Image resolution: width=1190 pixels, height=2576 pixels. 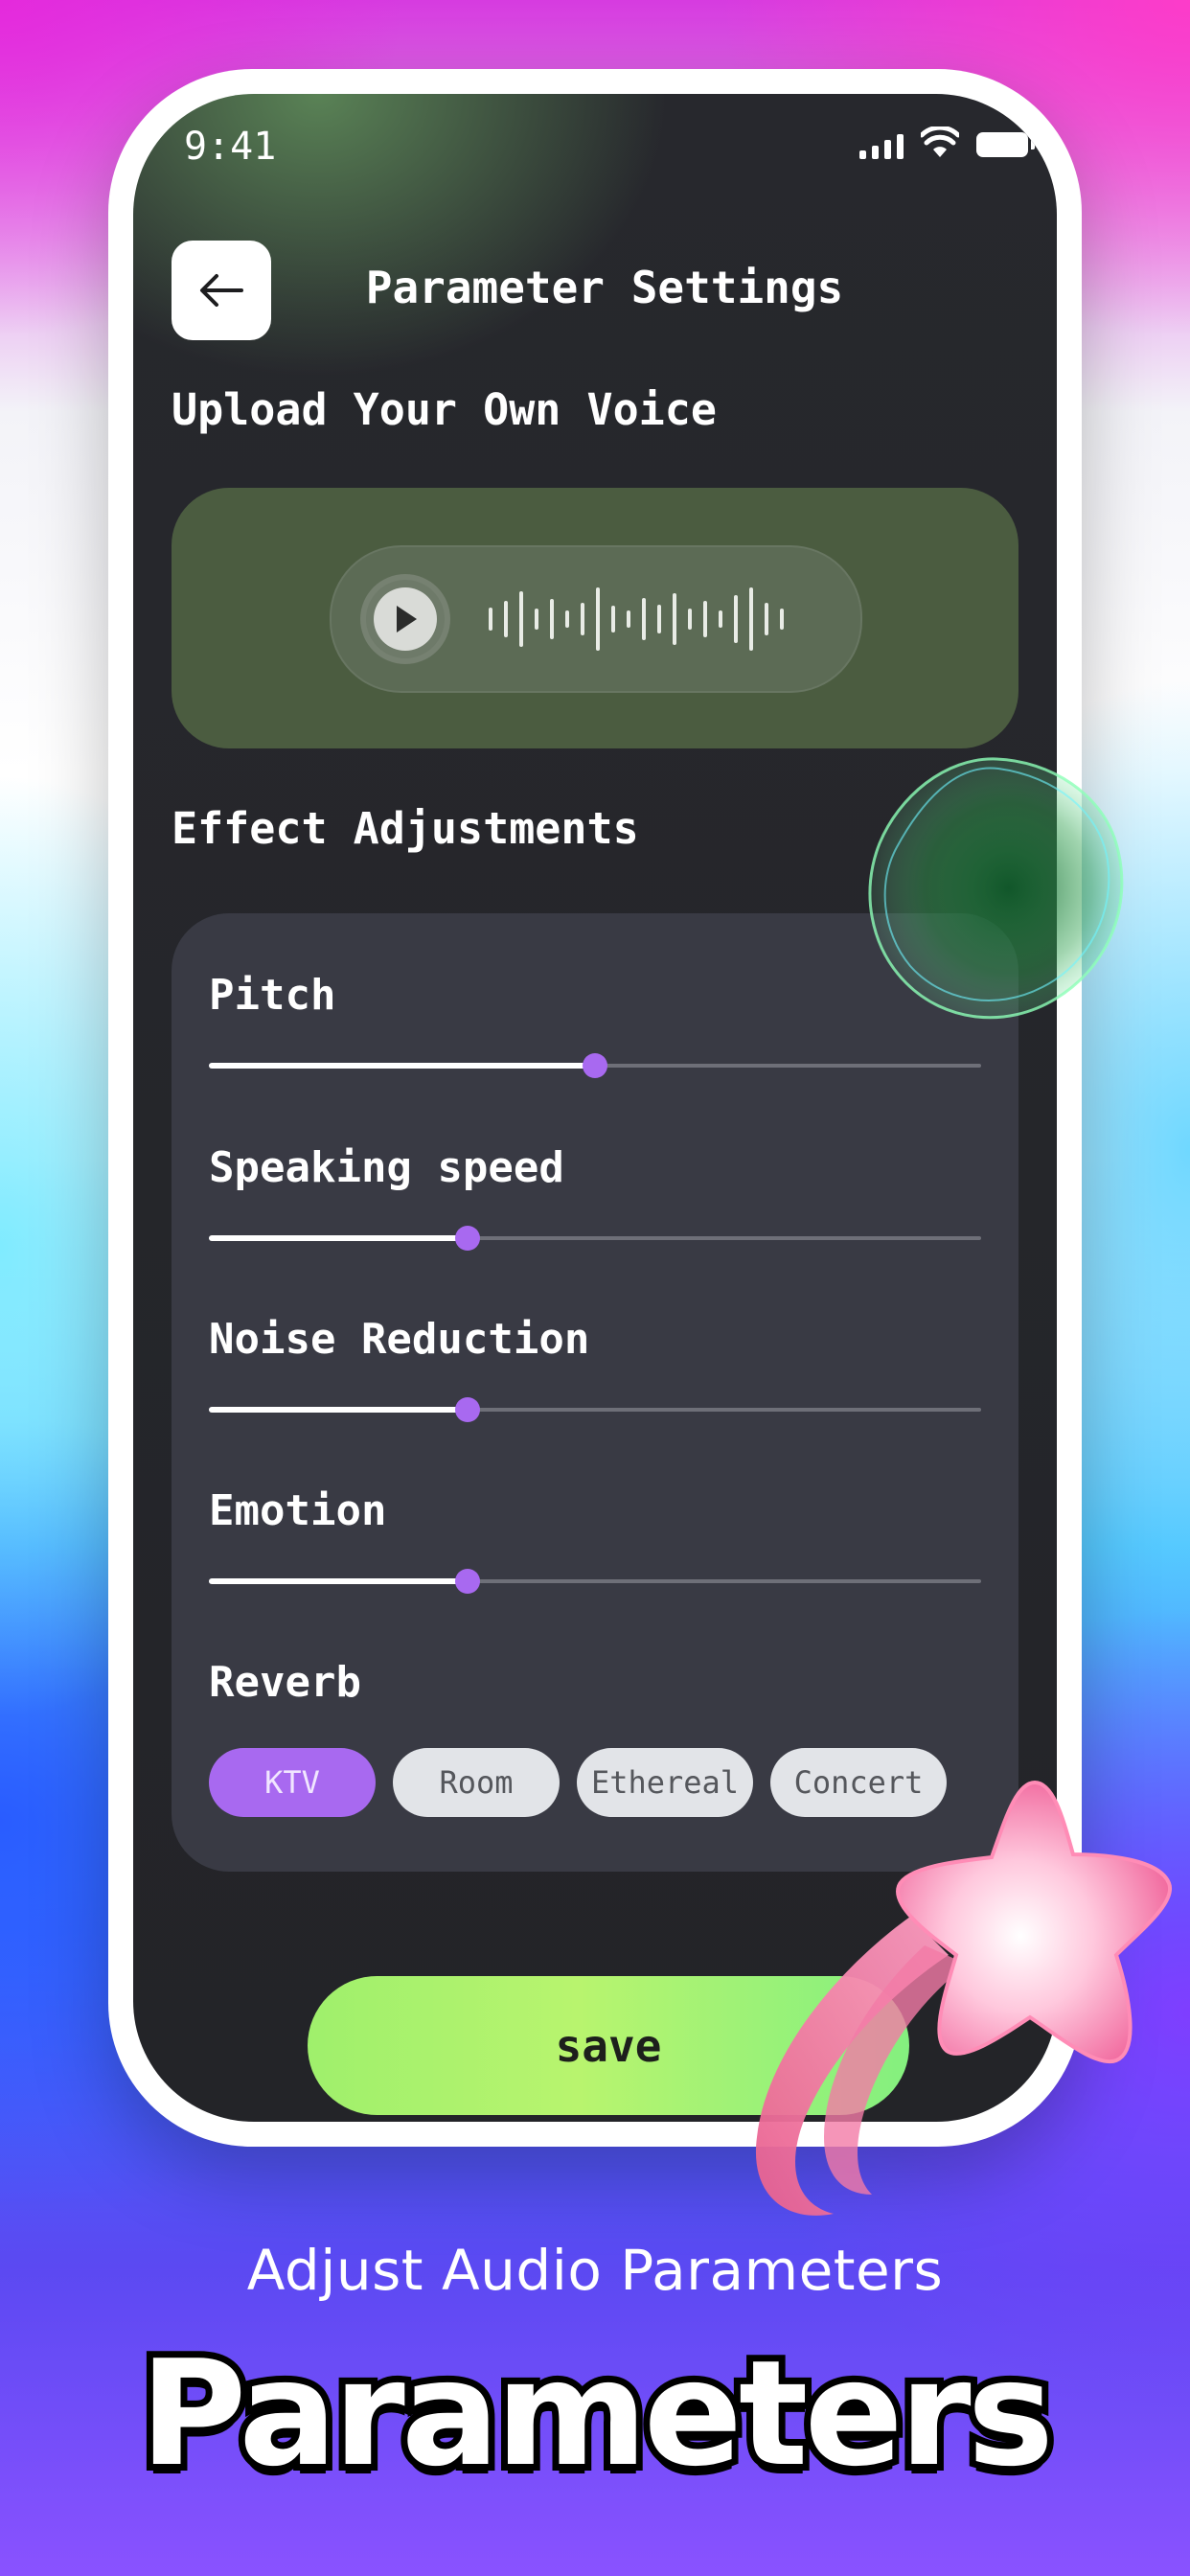 What do you see at coordinates (272, 996) in the screenshot?
I see `param-label-pitch: Pitch` at bounding box center [272, 996].